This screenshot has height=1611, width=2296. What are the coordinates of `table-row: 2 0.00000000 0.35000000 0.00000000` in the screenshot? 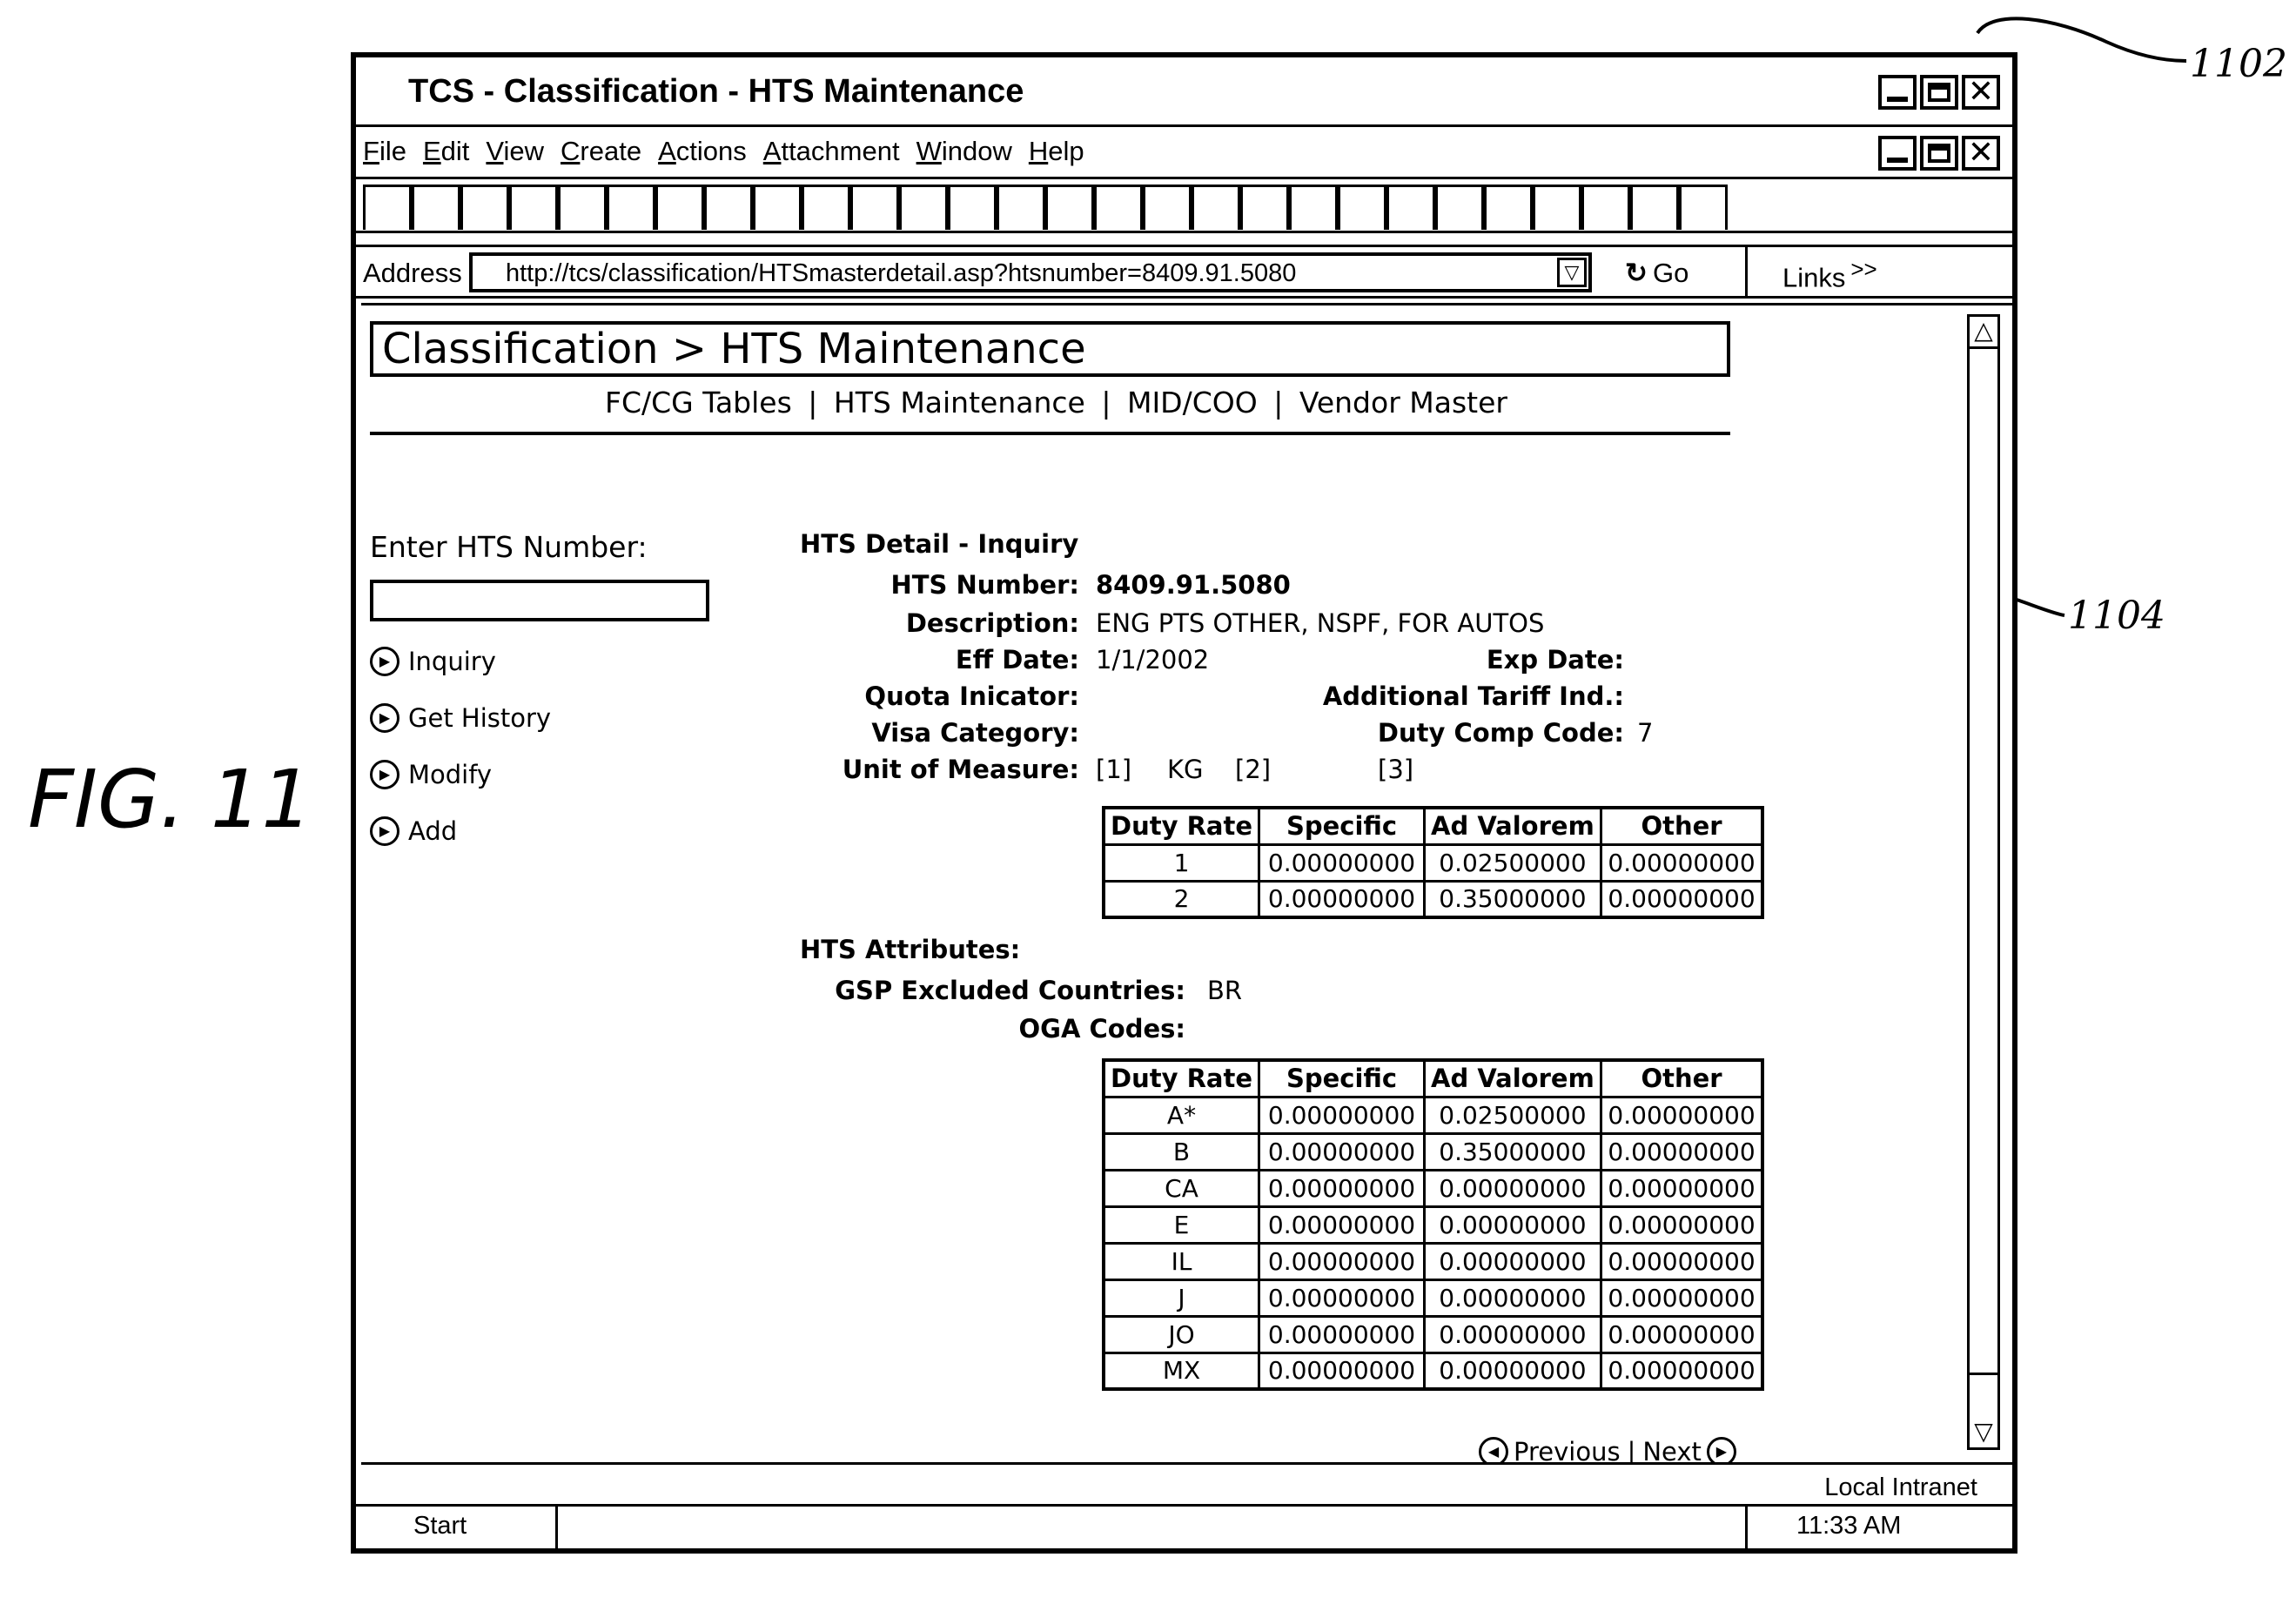 It's located at (1433, 899).